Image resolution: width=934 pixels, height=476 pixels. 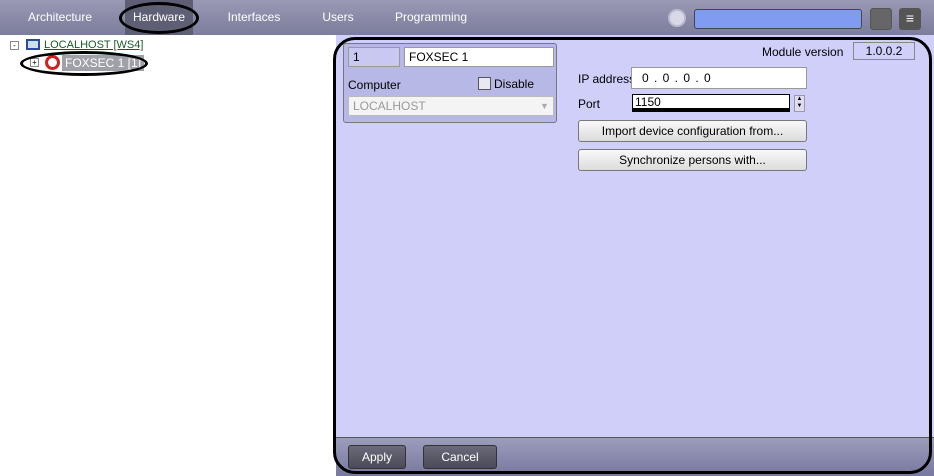 I want to click on tree-item-localhost: LOCALHOST [WS4], so click(x=93, y=45).